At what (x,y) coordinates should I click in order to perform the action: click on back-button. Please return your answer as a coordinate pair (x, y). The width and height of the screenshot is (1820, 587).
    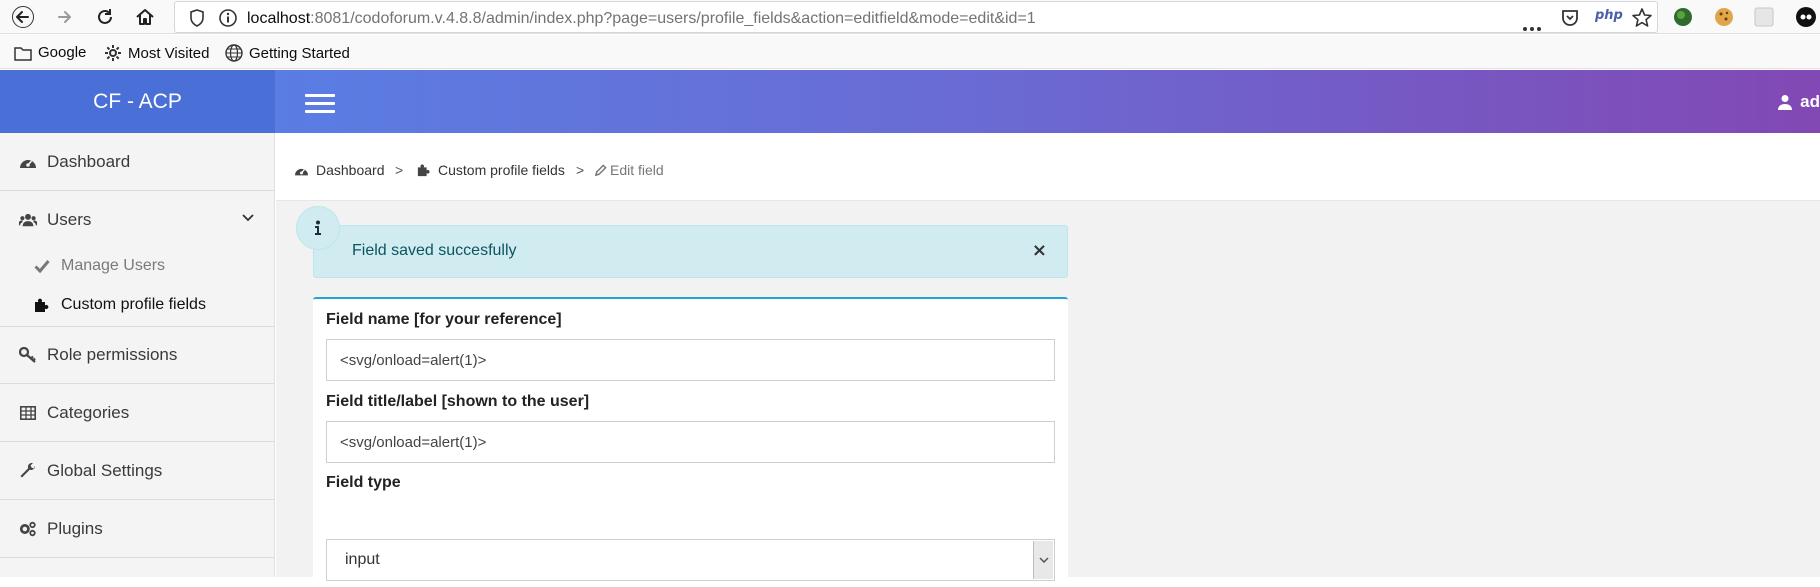
    Looking at the image, I should click on (23, 17).